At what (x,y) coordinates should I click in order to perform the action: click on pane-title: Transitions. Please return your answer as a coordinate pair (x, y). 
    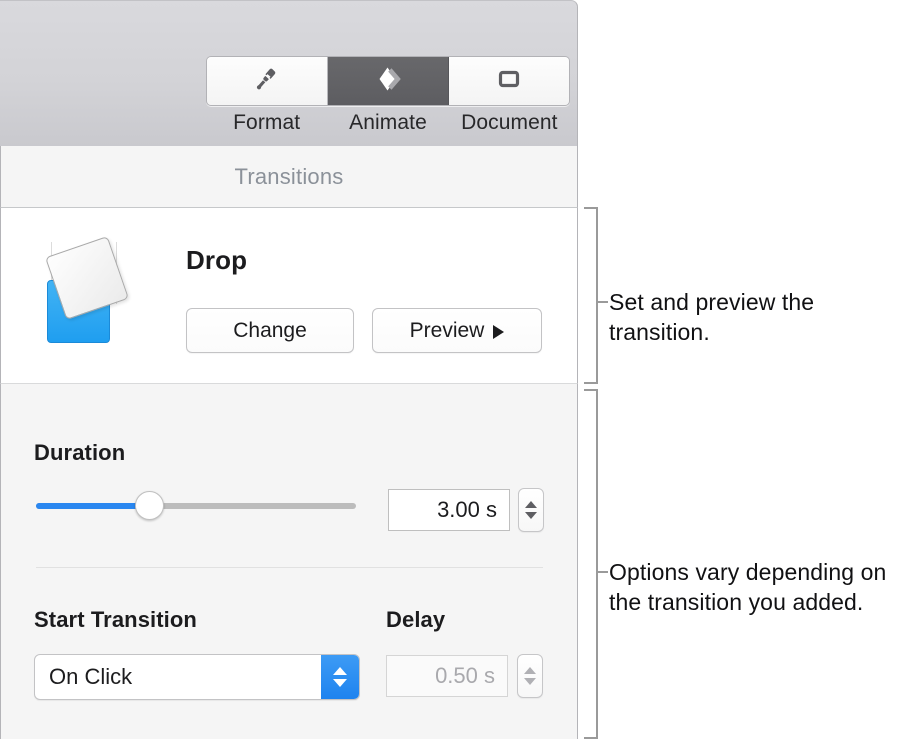
    Looking at the image, I should click on (289, 176).